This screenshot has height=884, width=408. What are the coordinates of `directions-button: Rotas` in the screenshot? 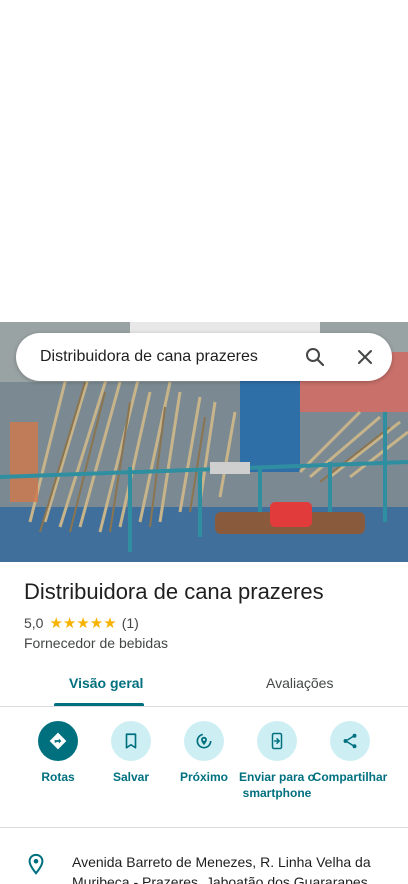 It's located at (58, 753).